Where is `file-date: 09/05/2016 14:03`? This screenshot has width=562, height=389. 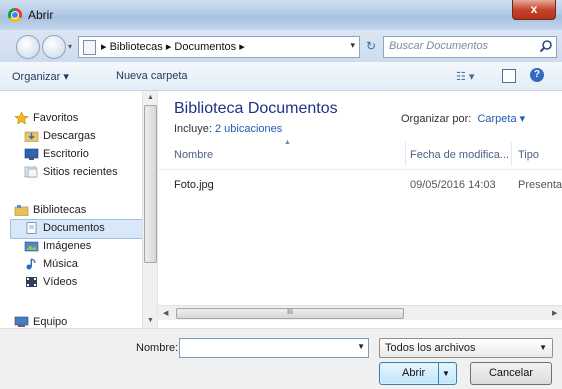 file-date: 09/05/2016 14:03 is located at coordinates (453, 185).